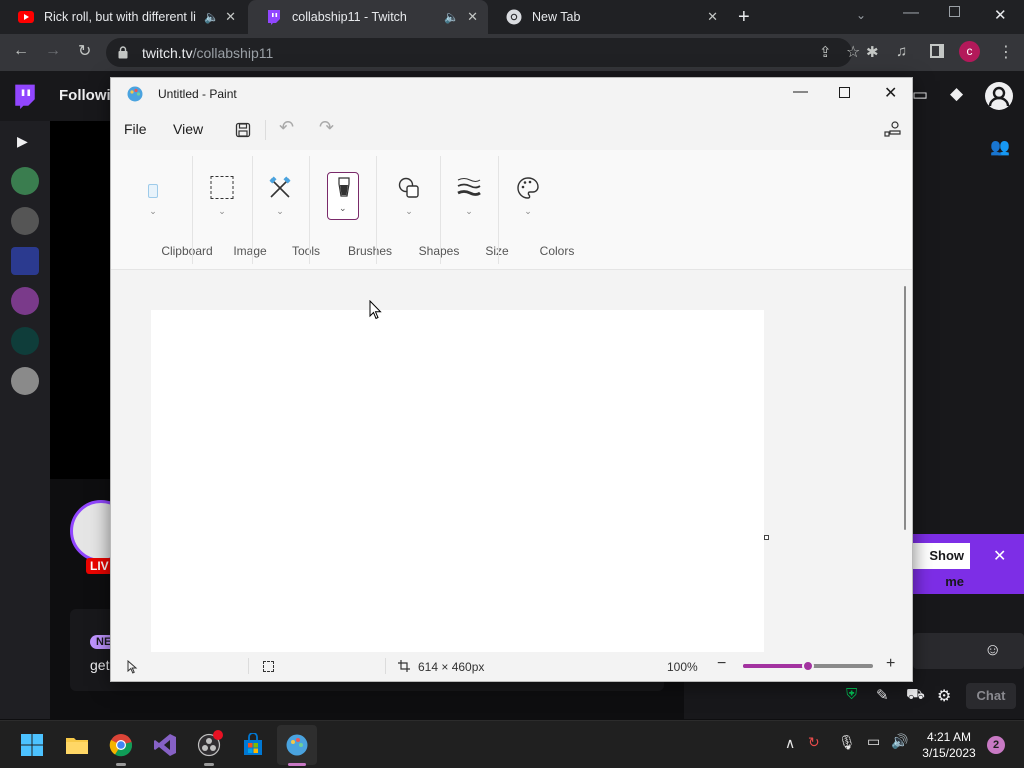 The width and height of the screenshot is (1024, 768). What do you see at coordinates (905, 408) in the screenshot?
I see `scrollbar-thumb` at bounding box center [905, 408].